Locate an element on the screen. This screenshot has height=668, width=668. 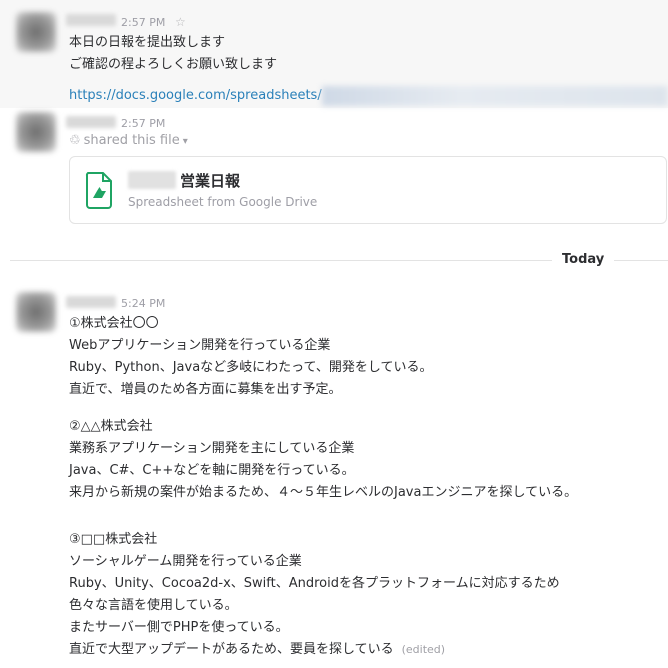
edited-label: (edited) is located at coordinates (423, 649).